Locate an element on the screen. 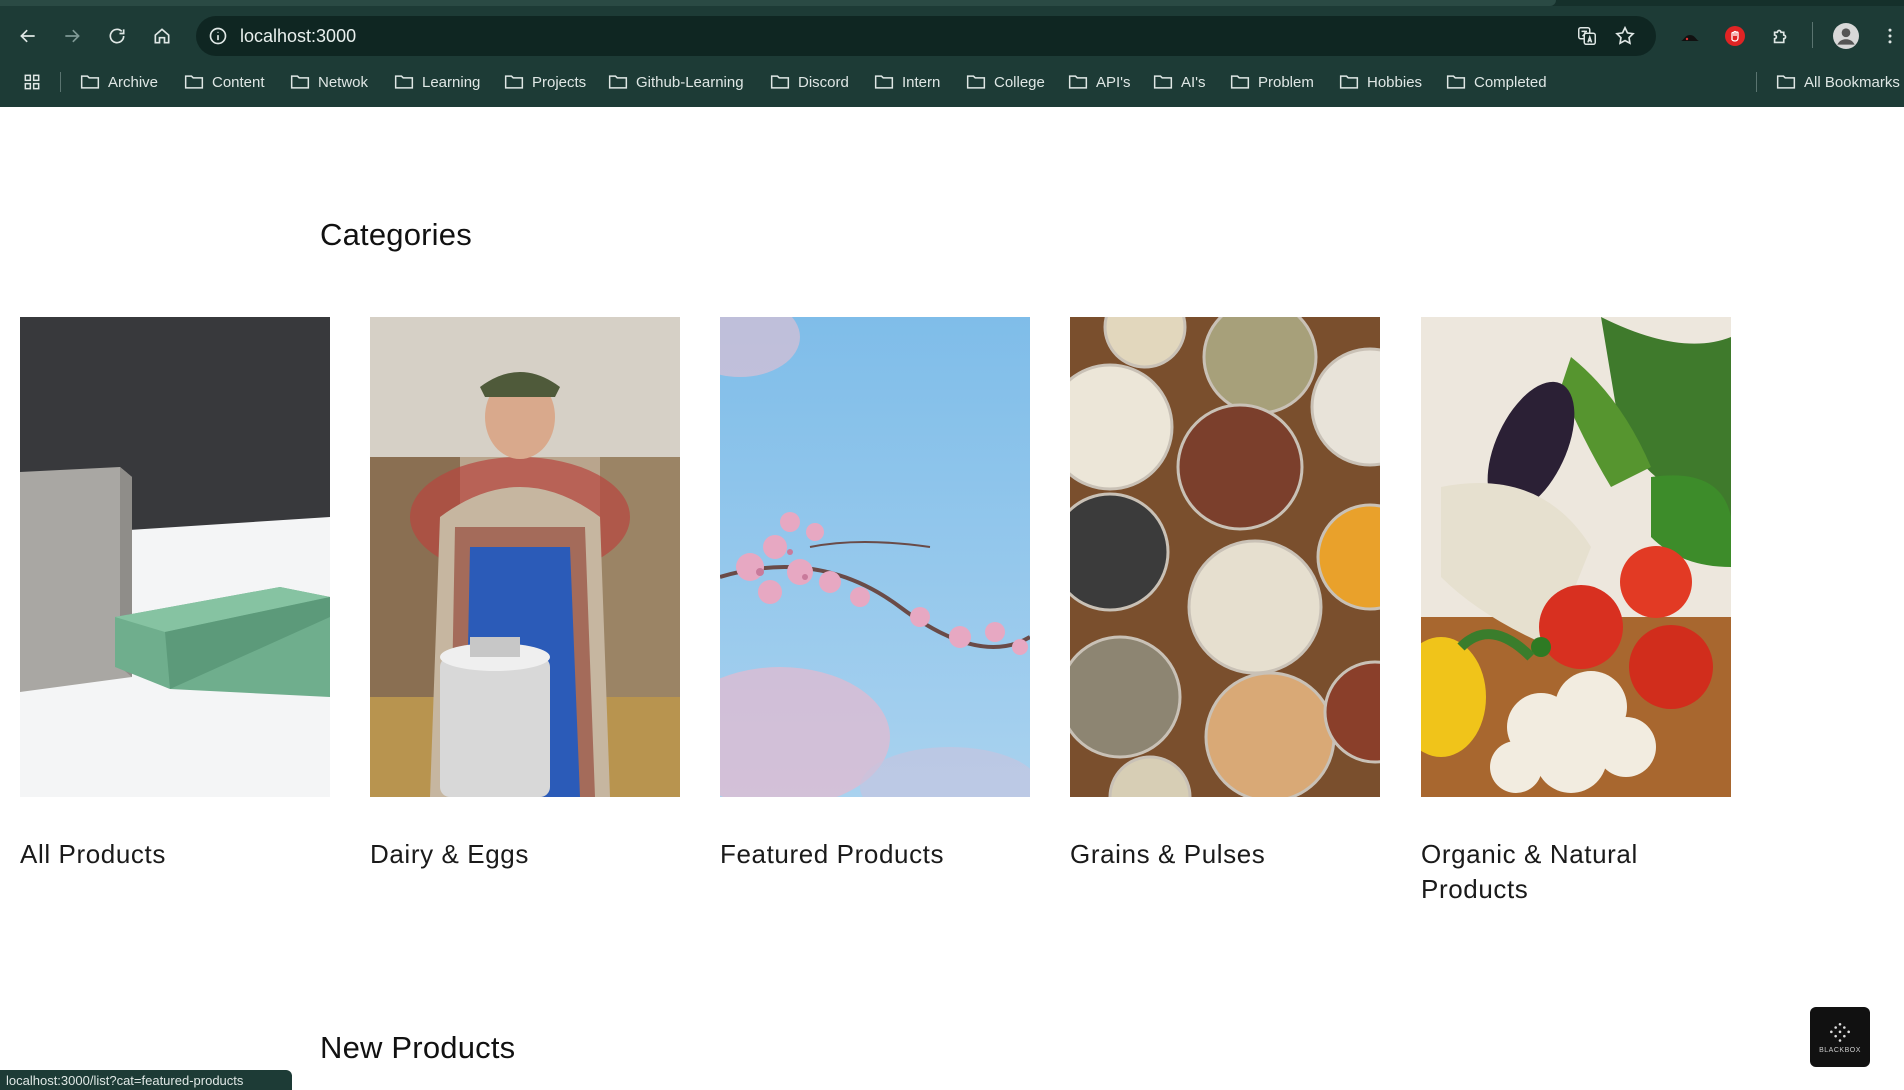 The image size is (1904, 1090). bookmark-netwok: Netwok is located at coordinates (329, 82).